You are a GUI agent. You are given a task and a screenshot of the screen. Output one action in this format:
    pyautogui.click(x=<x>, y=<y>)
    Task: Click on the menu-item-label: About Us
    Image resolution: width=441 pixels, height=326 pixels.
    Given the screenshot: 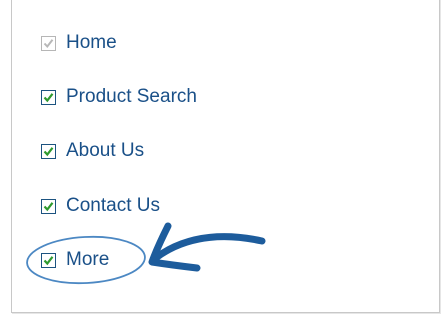 What is the action you would take?
    pyautogui.click(x=105, y=150)
    